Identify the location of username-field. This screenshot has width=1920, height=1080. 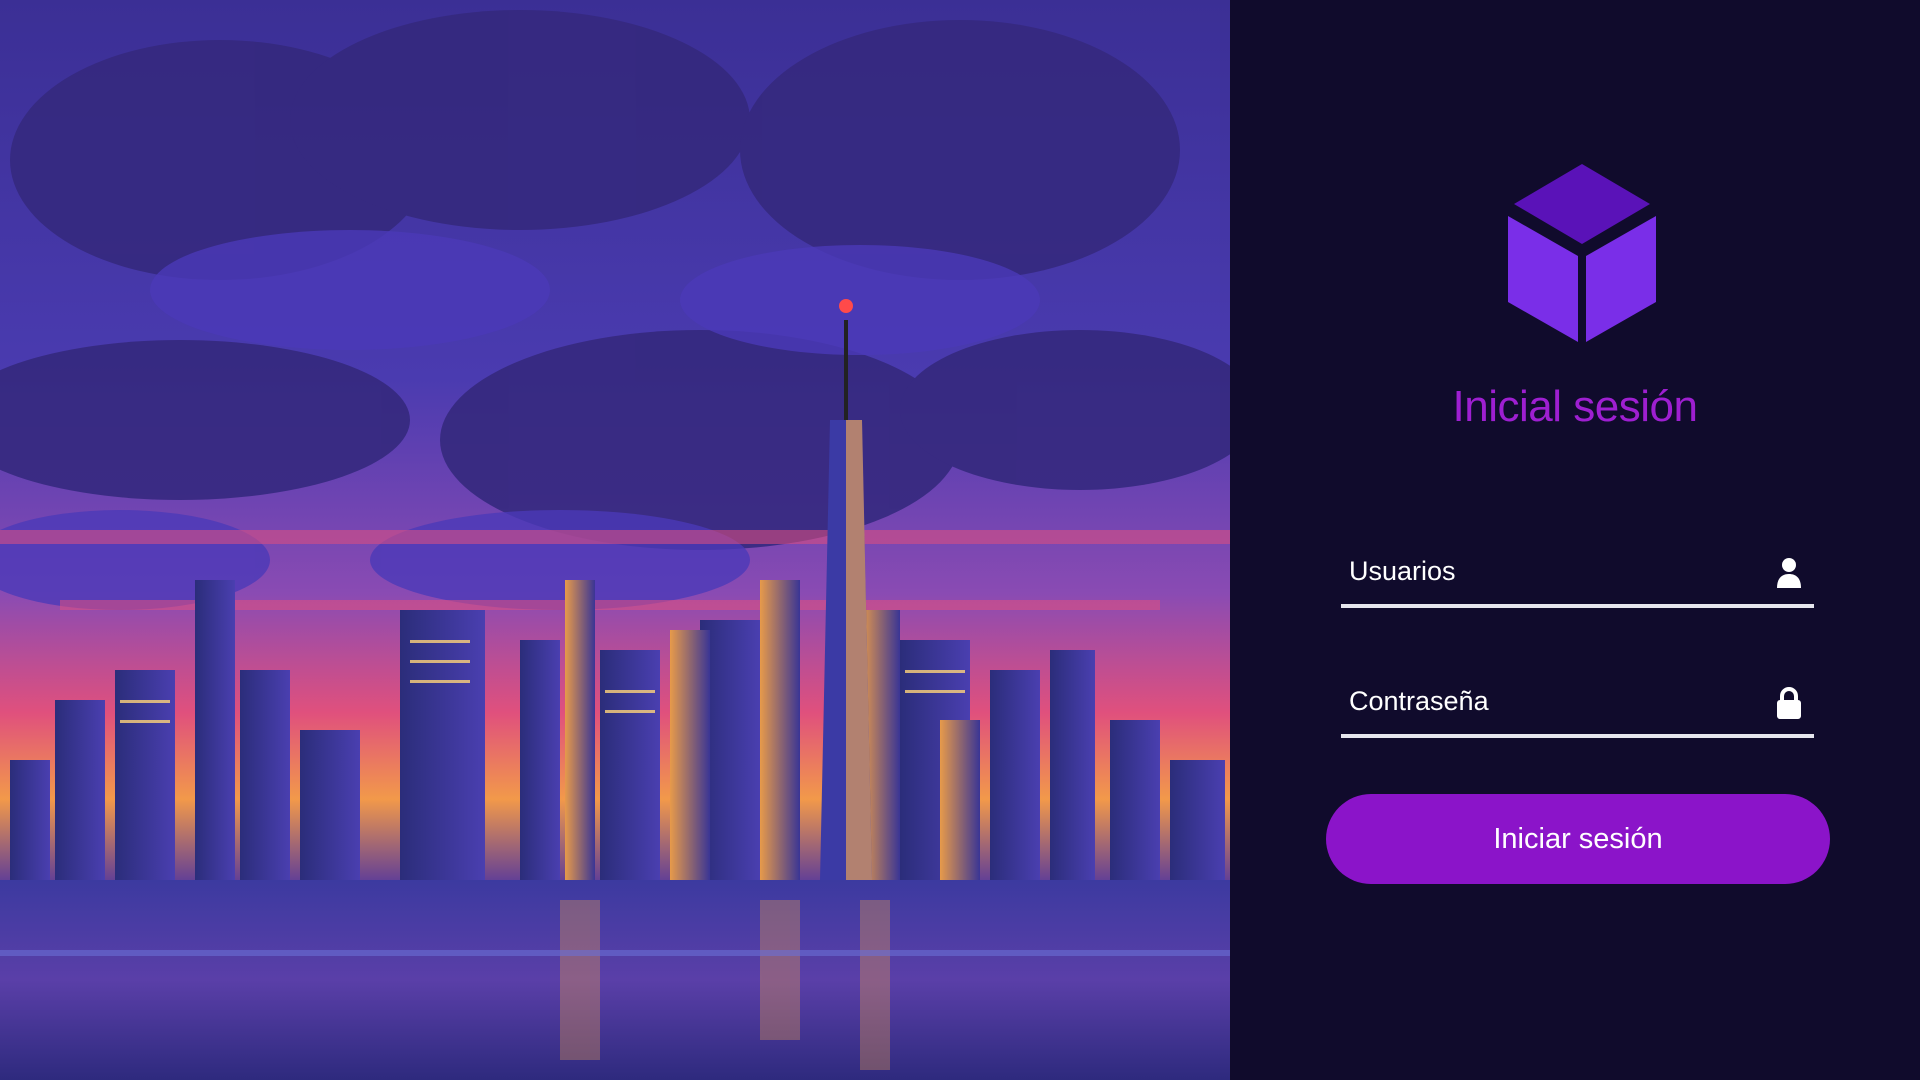
(1577, 573).